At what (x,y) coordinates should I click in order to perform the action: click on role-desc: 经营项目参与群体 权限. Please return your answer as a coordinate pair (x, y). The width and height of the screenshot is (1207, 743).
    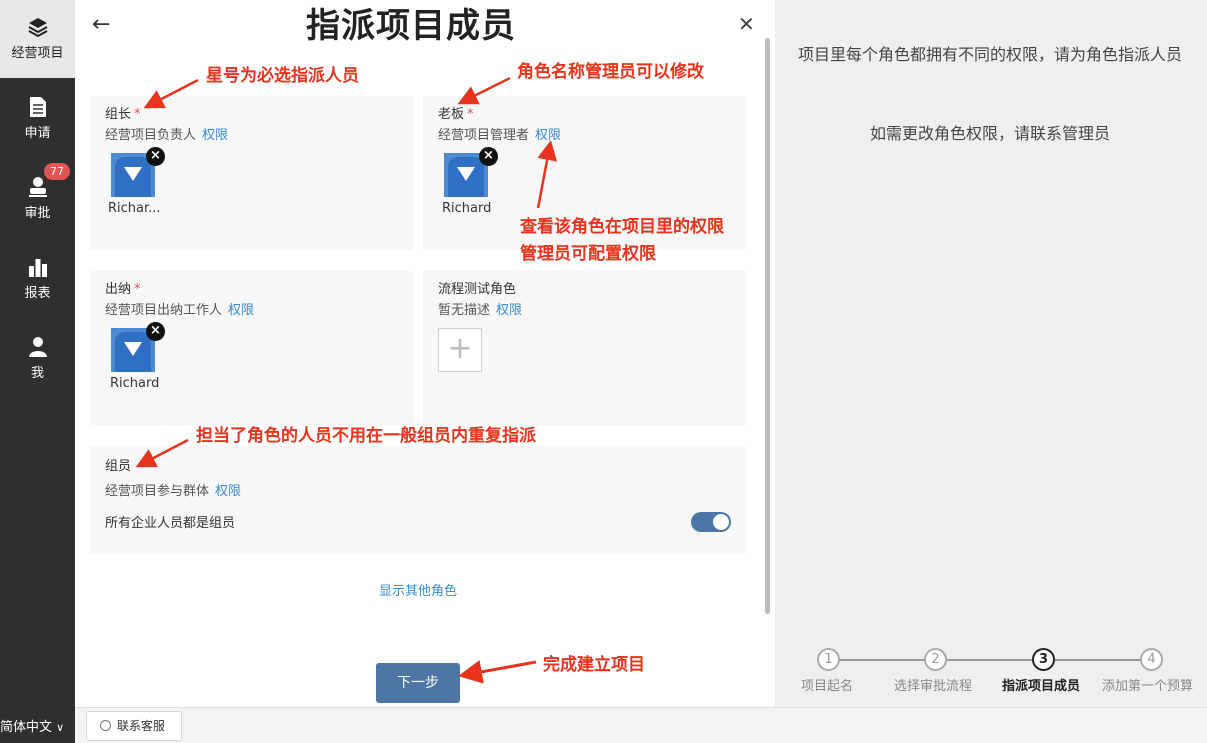
    Looking at the image, I should click on (173, 491).